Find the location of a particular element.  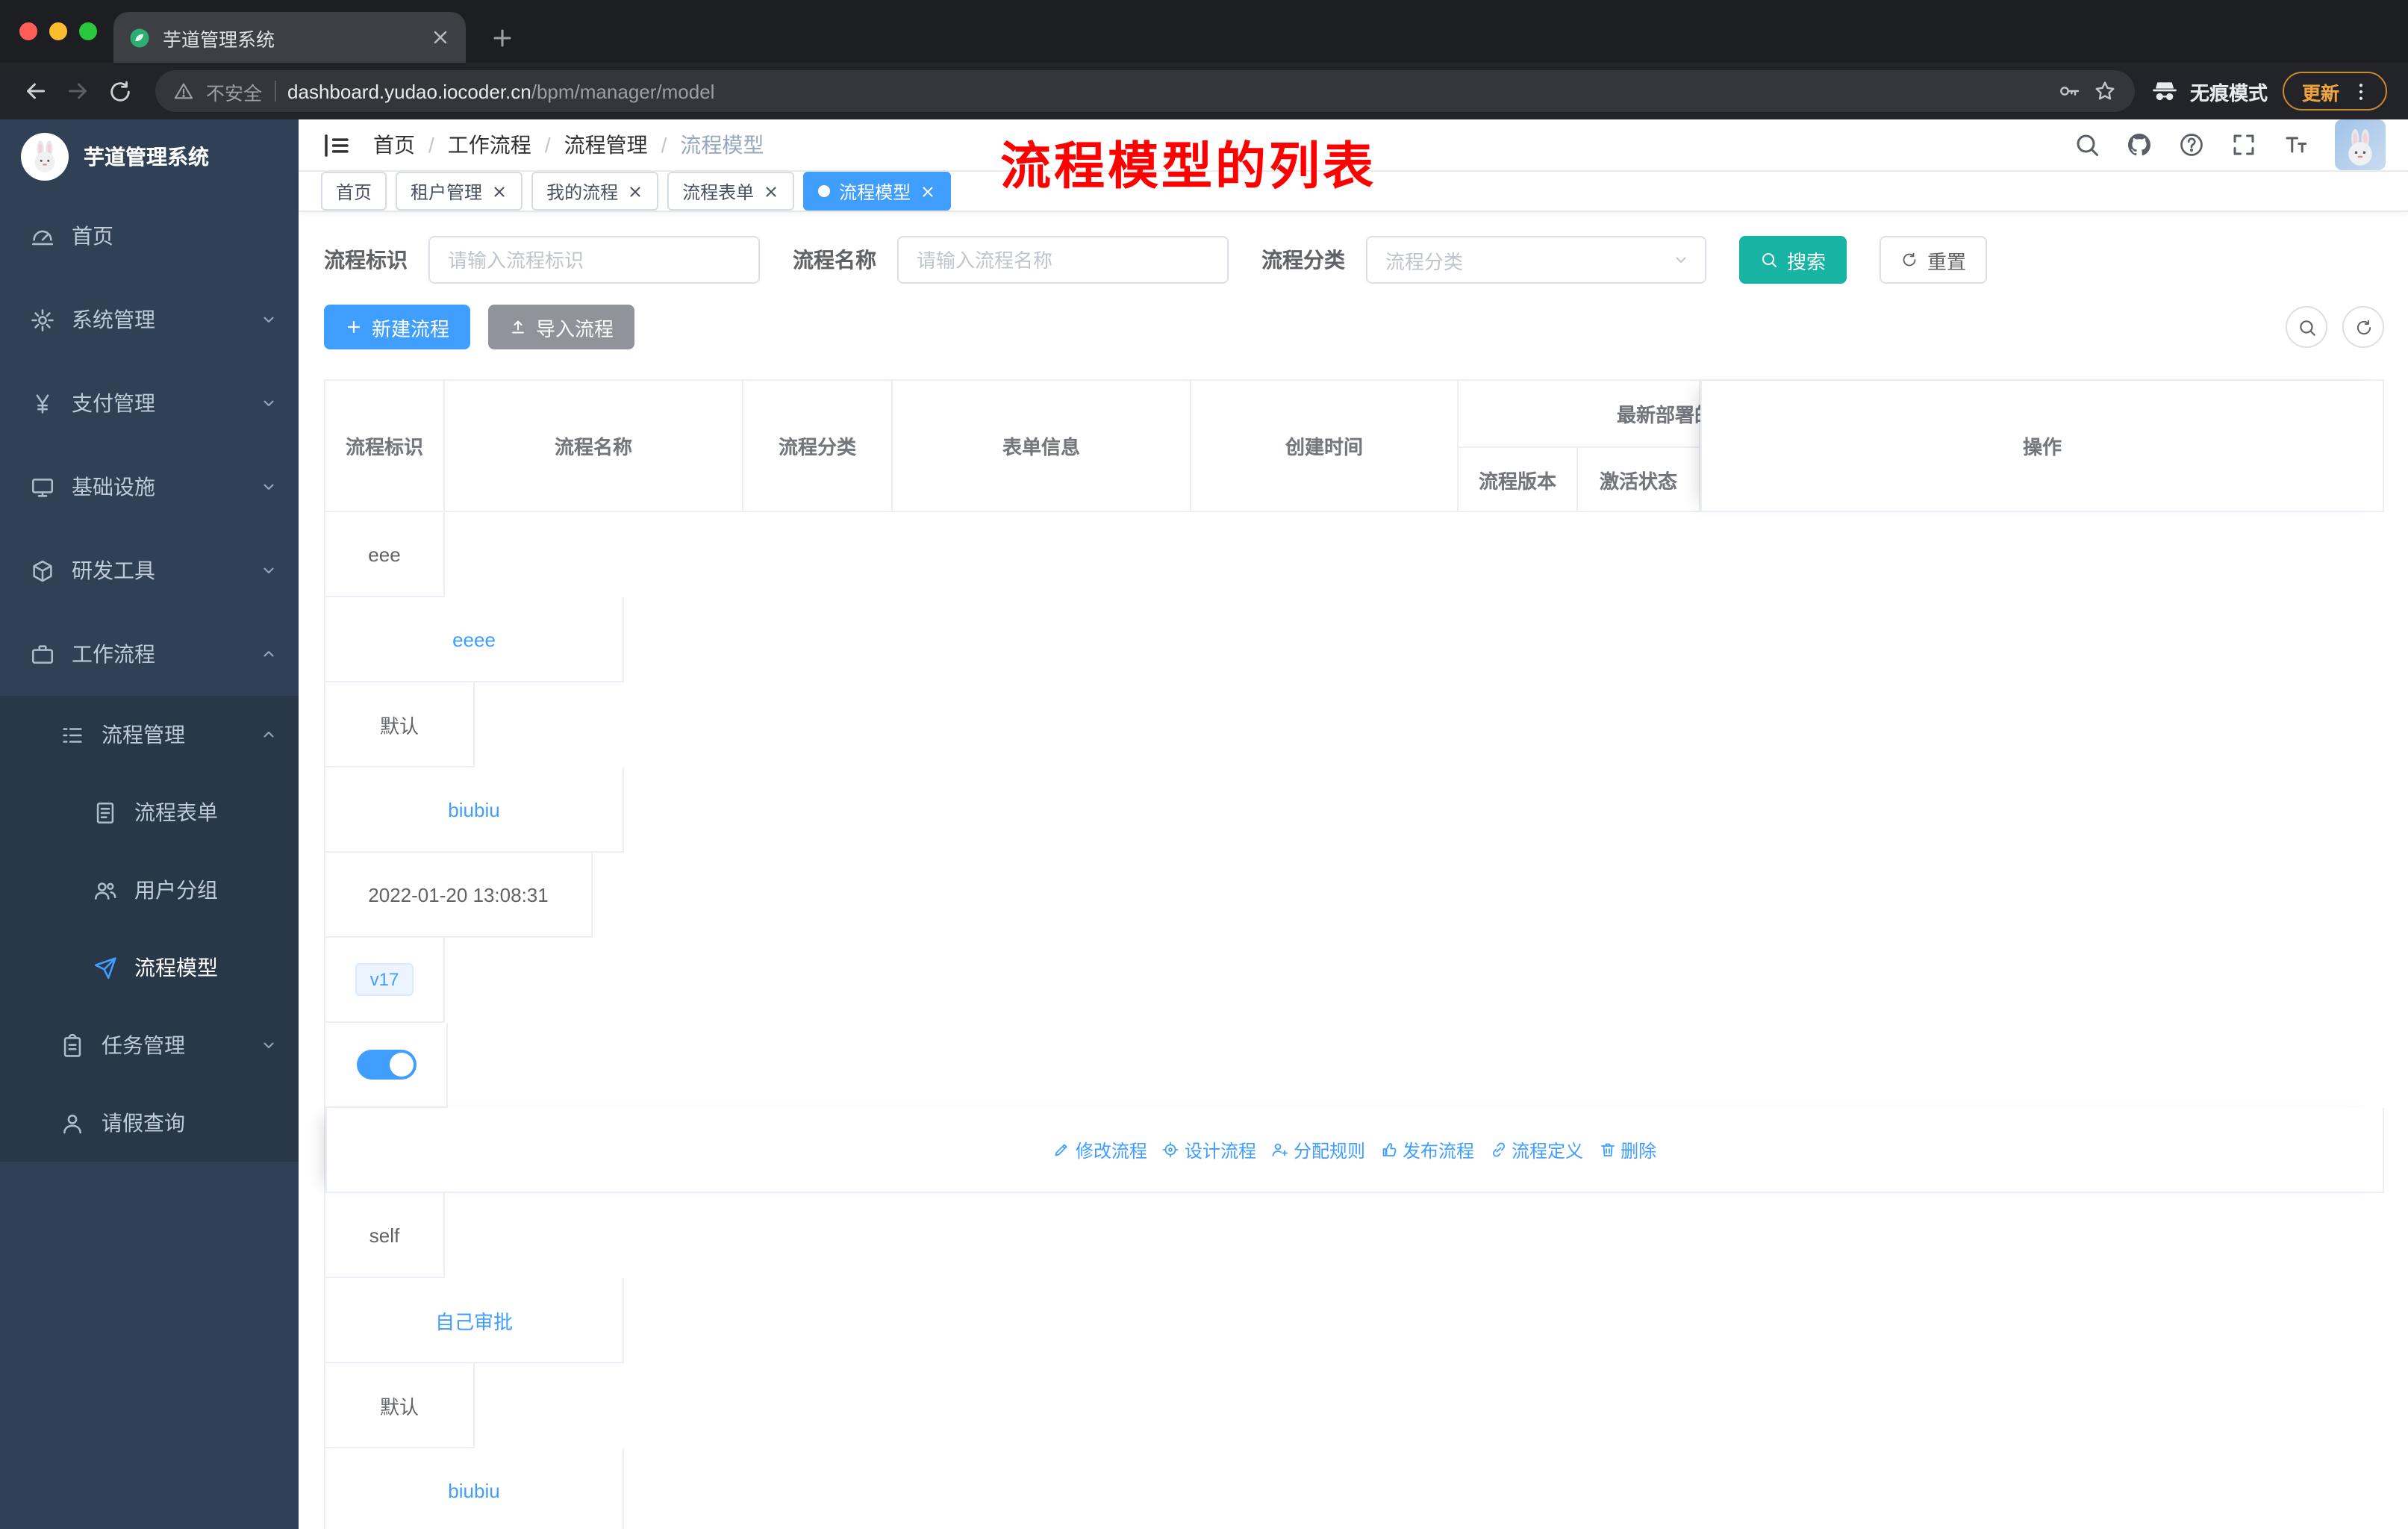

document-icon is located at coordinates (105, 812).